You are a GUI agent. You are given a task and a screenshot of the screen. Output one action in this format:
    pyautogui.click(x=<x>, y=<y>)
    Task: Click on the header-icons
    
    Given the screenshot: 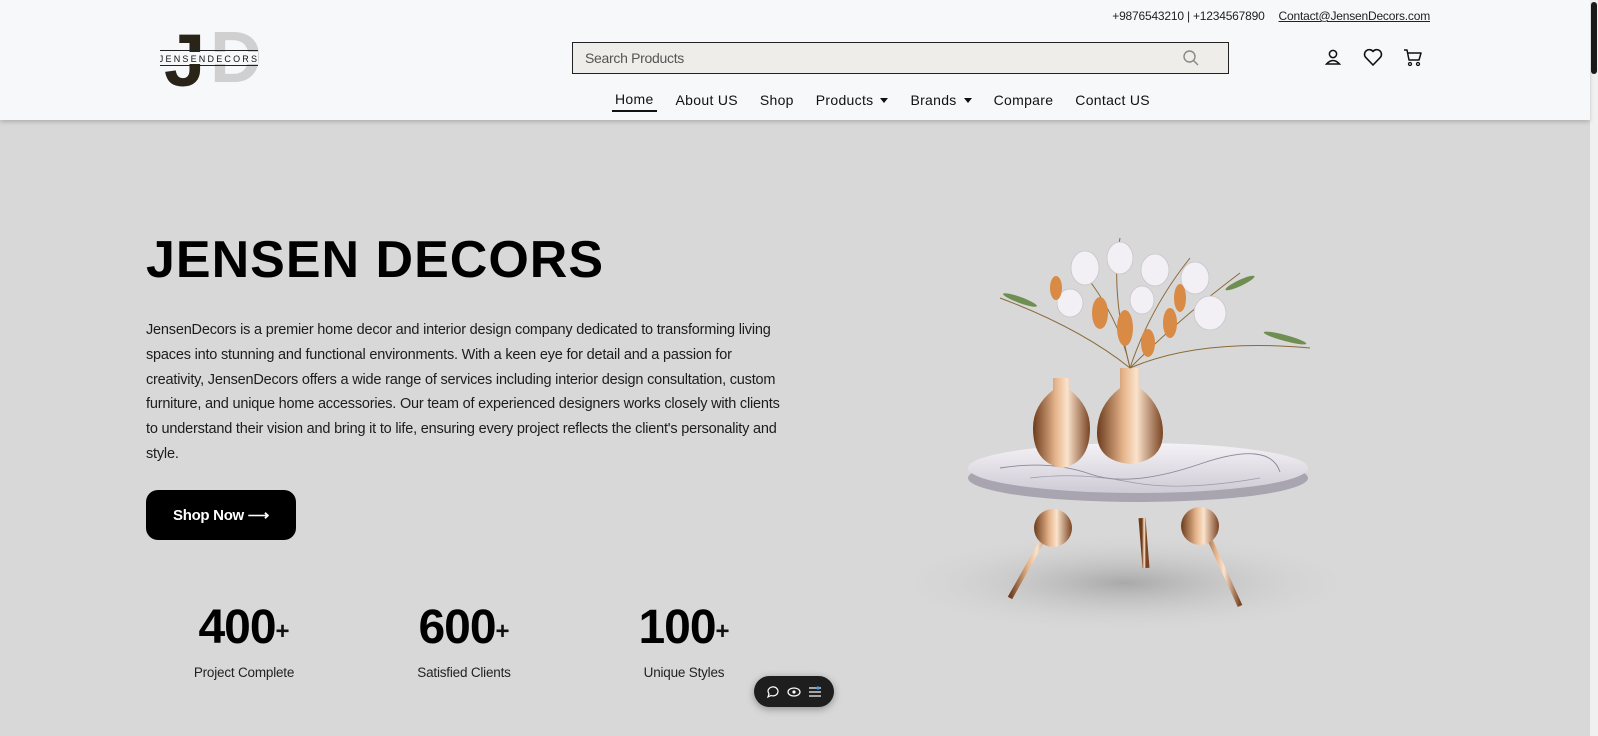 What is the action you would take?
    pyautogui.click(x=1373, y=57)
    